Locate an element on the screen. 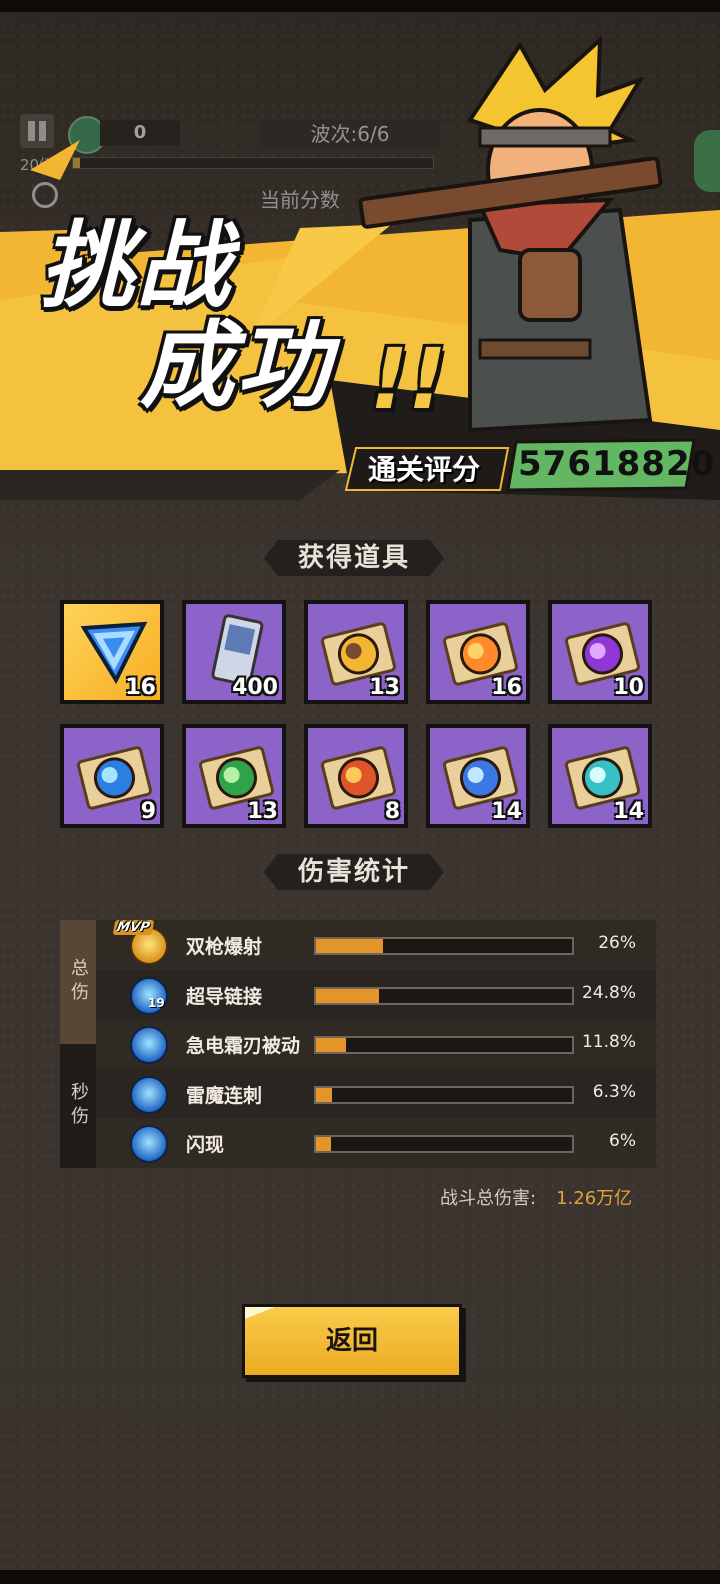 This screenshot has width=720, height=1584. damage-percent: 24.8% is located at coordinates (608, 992).